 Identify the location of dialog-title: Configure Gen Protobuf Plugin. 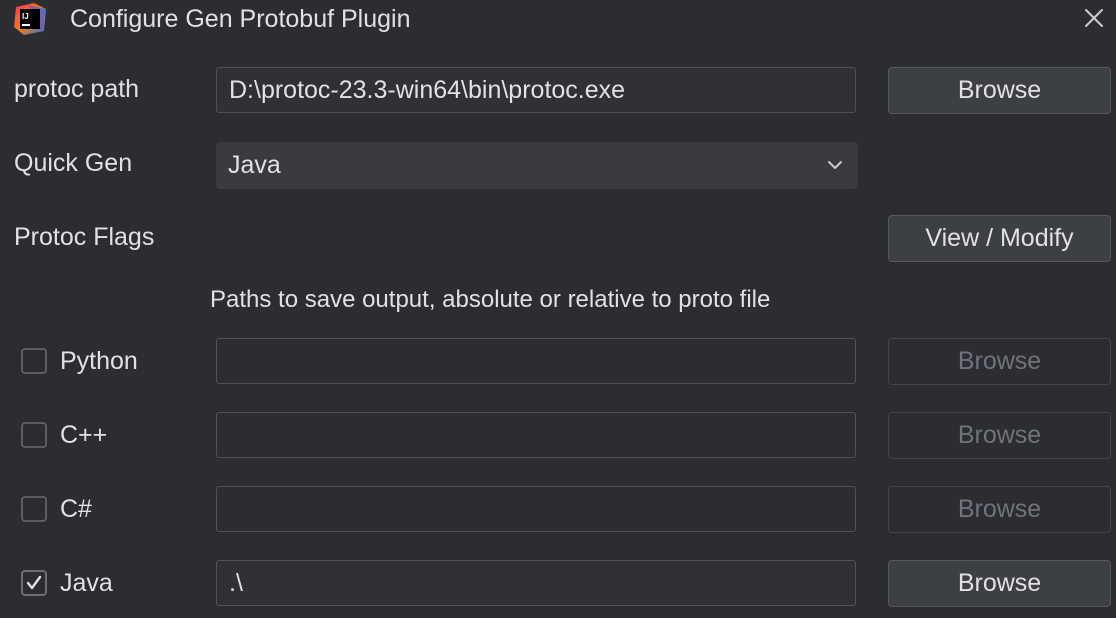
(240, 19).